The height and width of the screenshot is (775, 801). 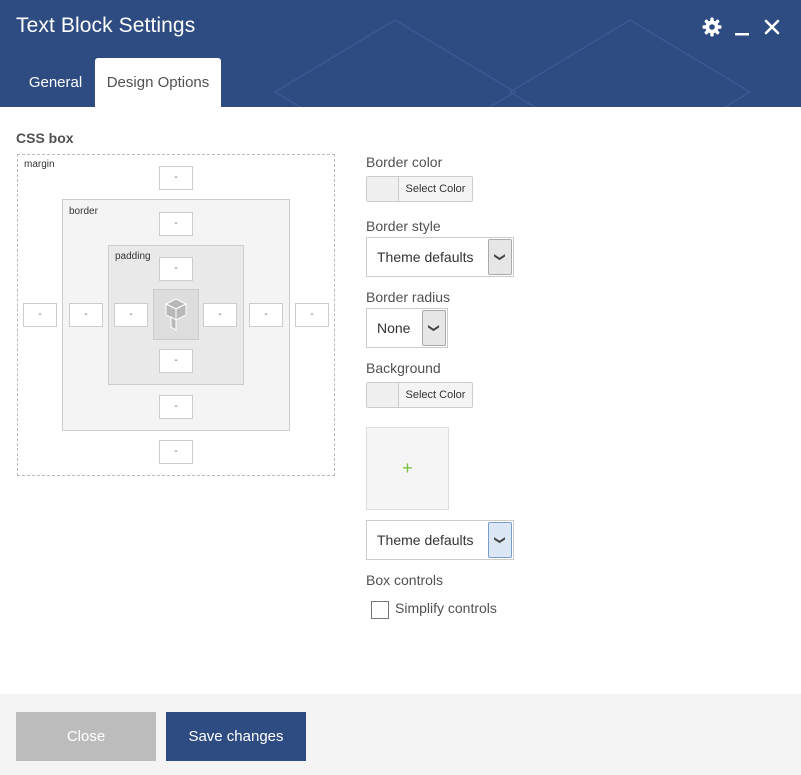 I want to click on padding-label: padding, so click(x=133, y=256).